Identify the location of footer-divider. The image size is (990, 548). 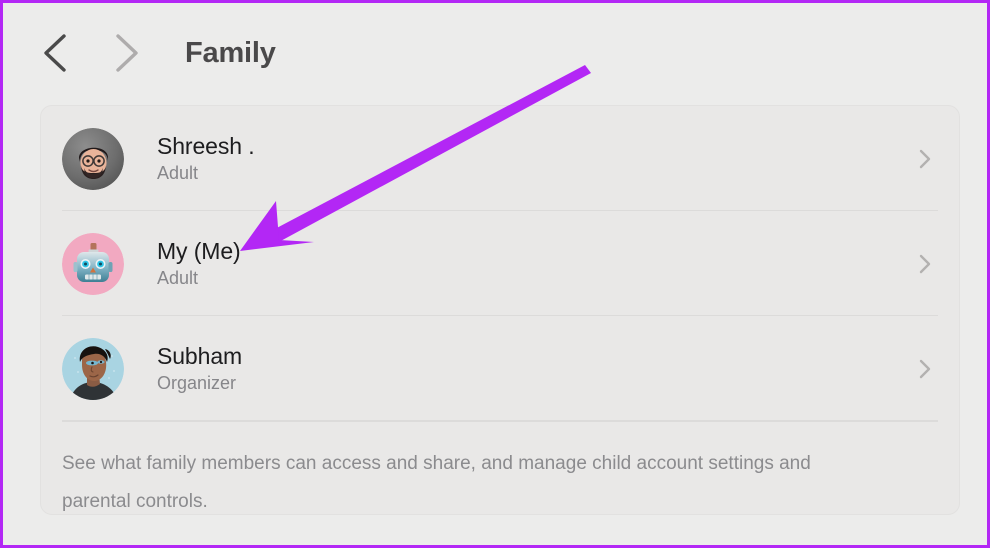
(500, 421).